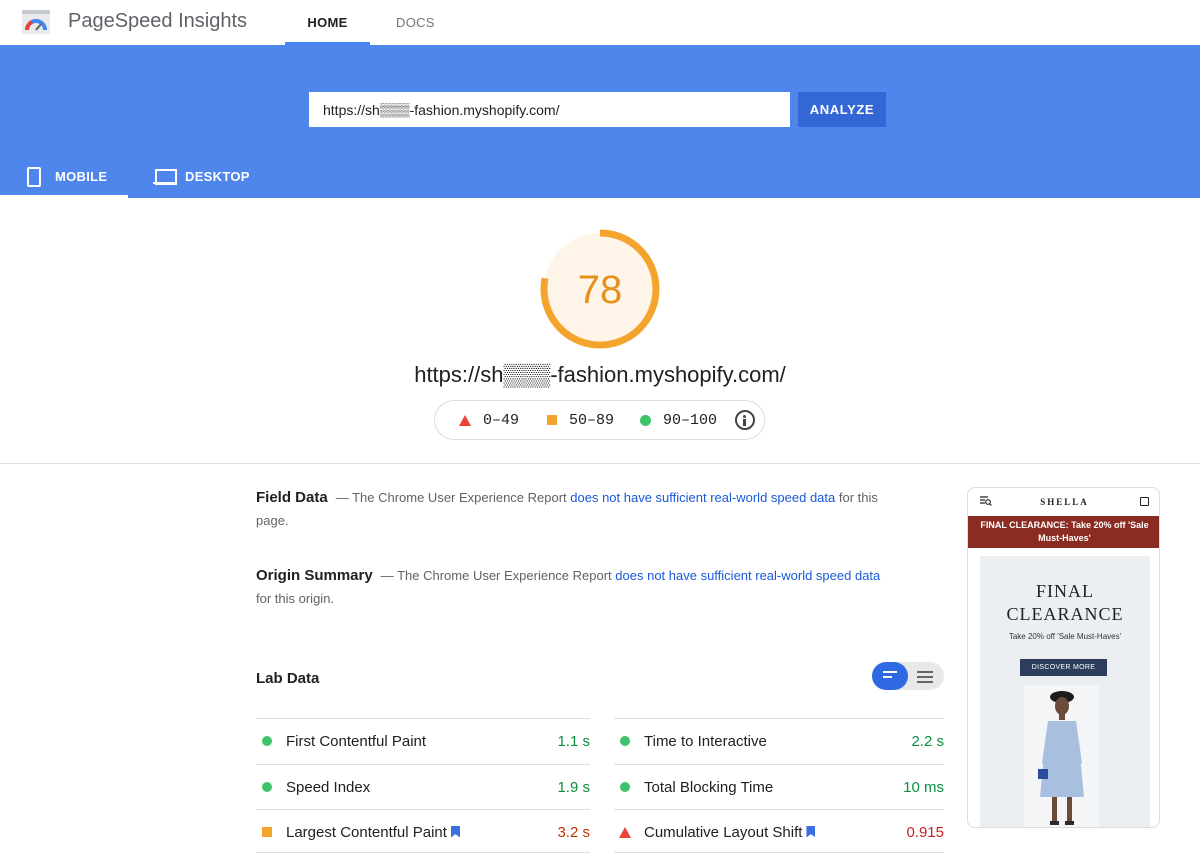  Describe the element at coordinates (600, 374) in the screenshot. I see `analyzed-url: https://sh▒▒▒-fashion.myshopify.com/` at that location.